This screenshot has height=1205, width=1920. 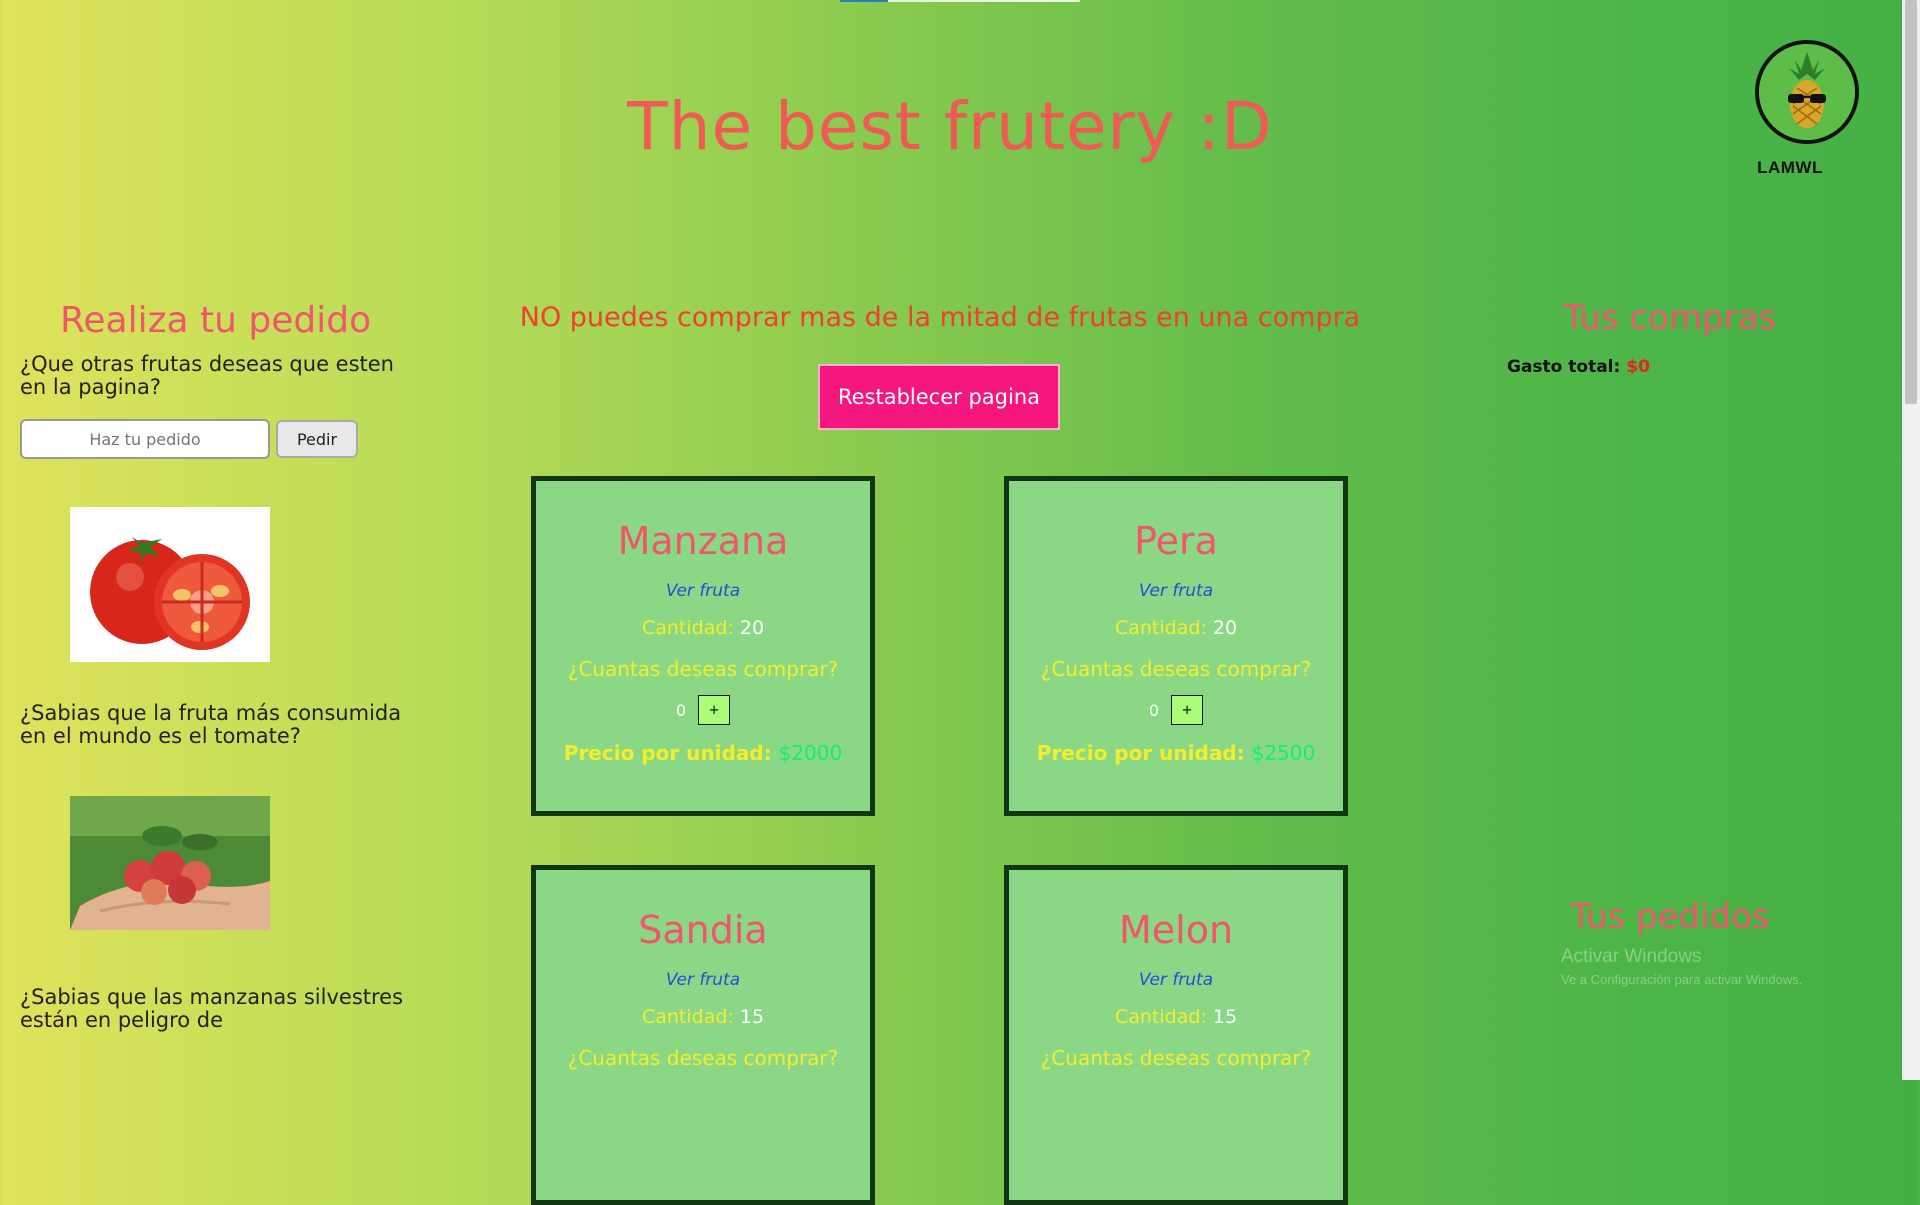 What do you see at coordinates (1638, 367) in the screenshot?
I see `total-value: $0` at bounding box center [1638, 367].